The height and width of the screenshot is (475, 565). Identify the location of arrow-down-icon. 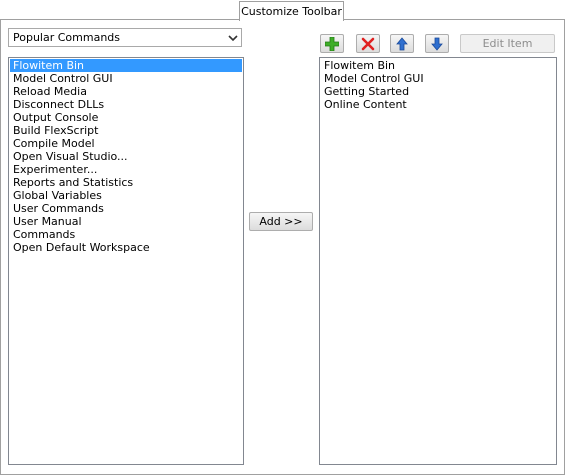
(437, 44).